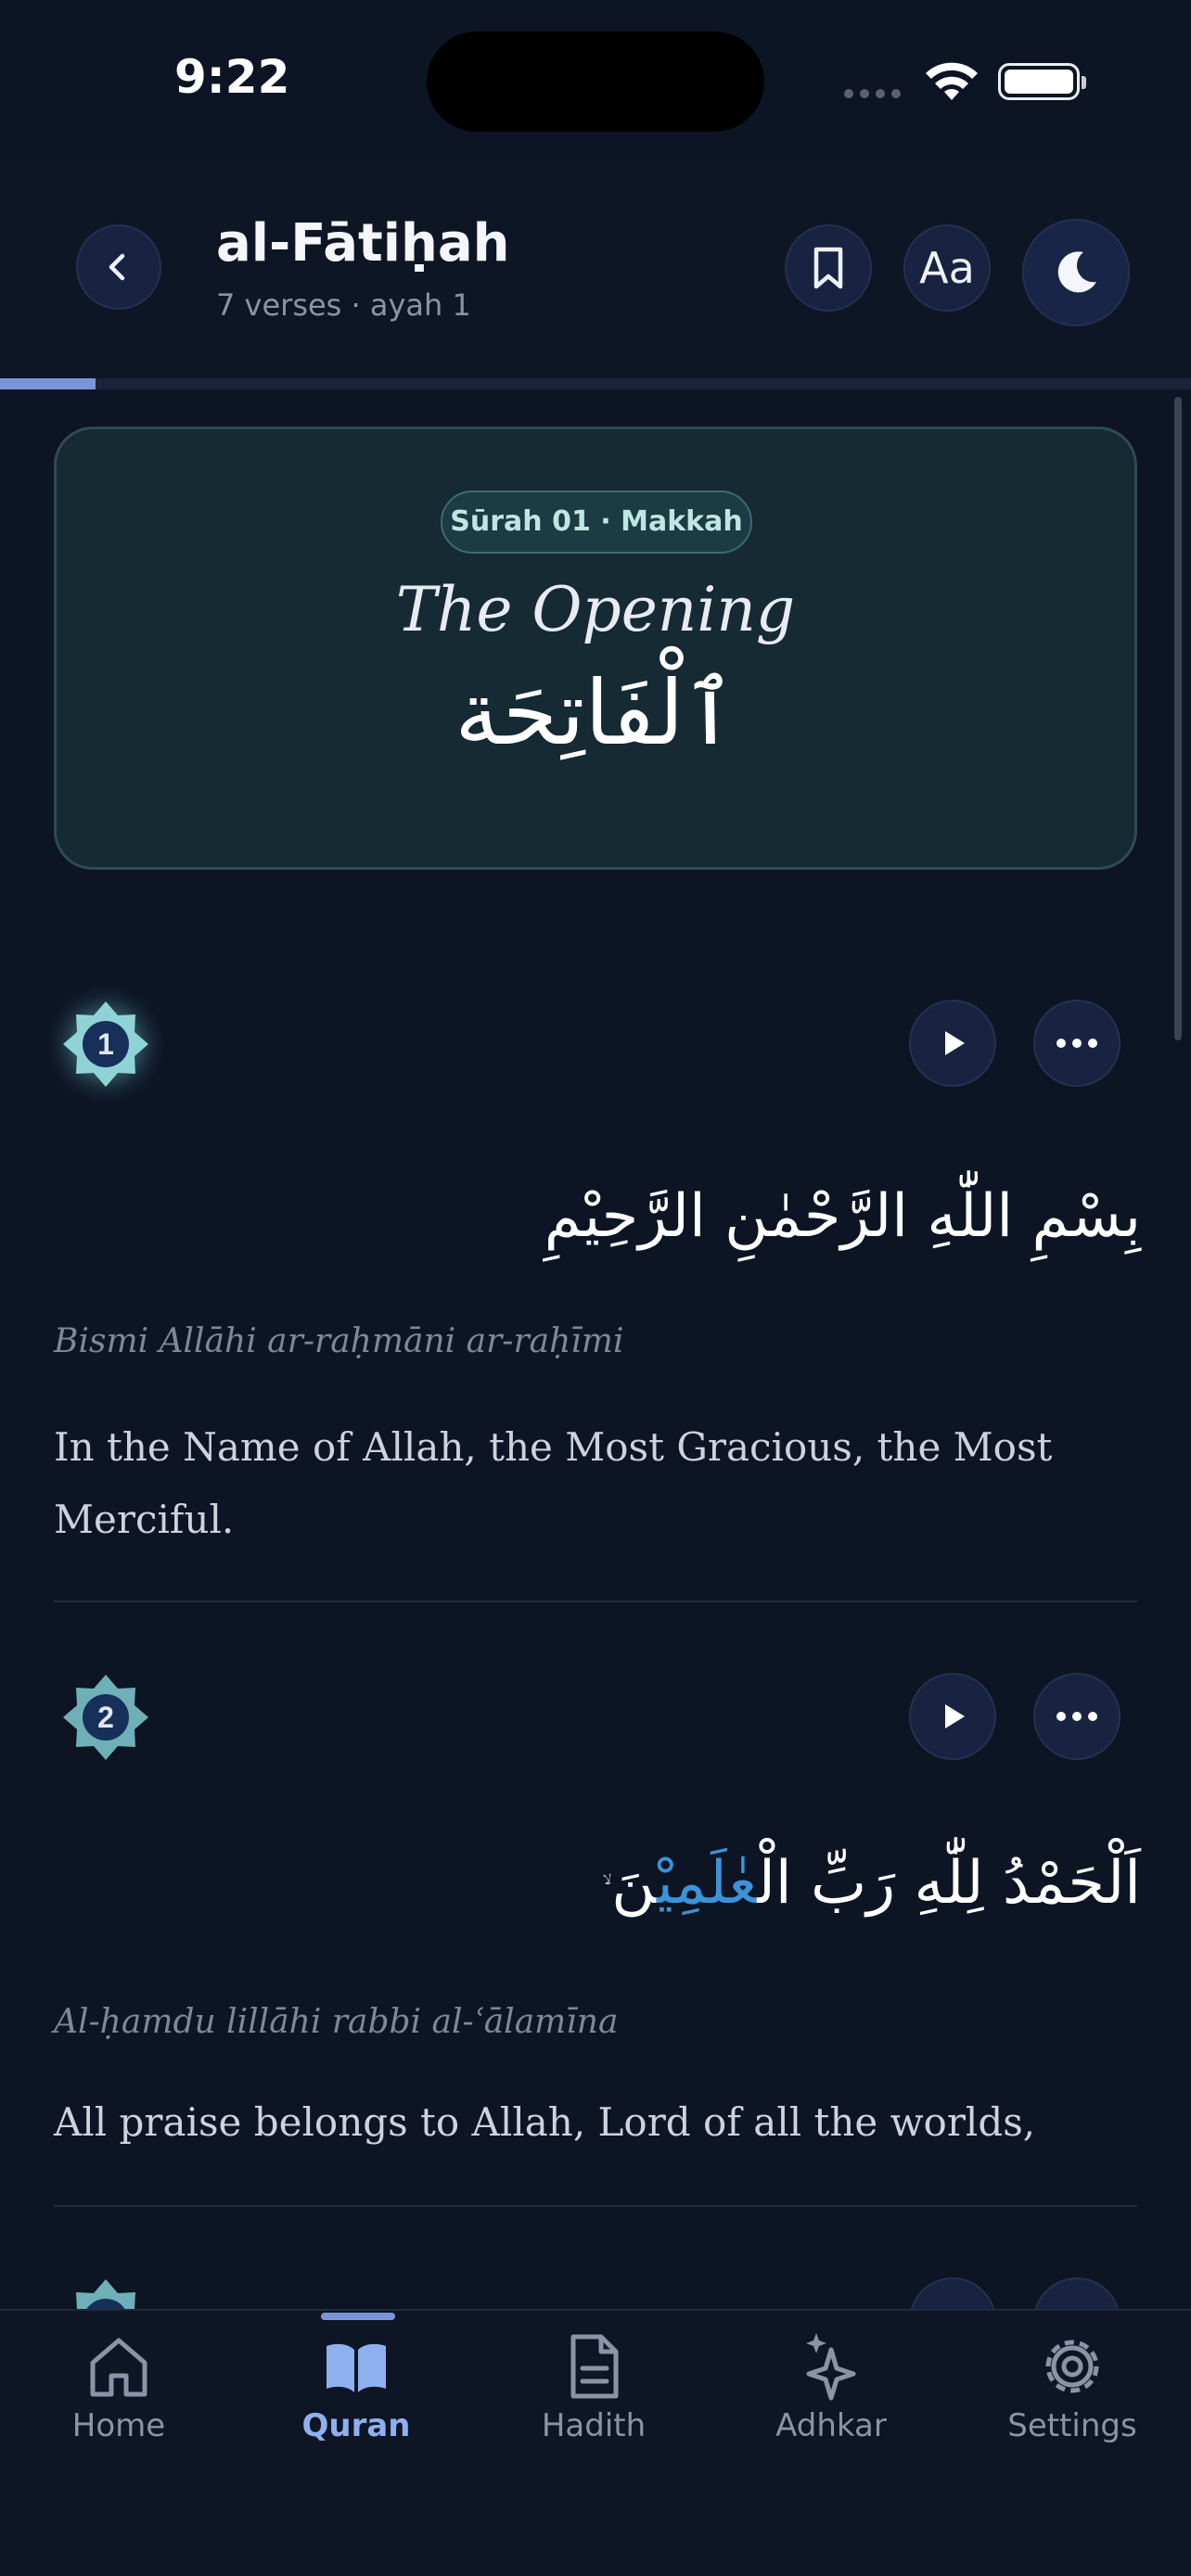 This screenshot has width=1191, height=2576. Describe the element at coordinates (949, 1883) in the screenshot. I see `verse-arabic-part: اَلْحَمْدُ لِلّٰهِ رَبِّ الْ` at that location.